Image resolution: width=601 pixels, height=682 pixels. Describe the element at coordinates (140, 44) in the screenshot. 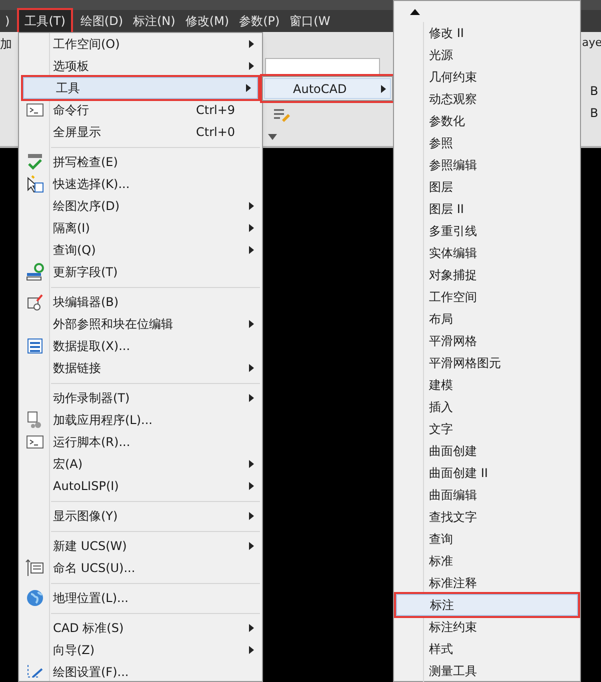

I see `menu-item: 工作空间(O)` at that location.